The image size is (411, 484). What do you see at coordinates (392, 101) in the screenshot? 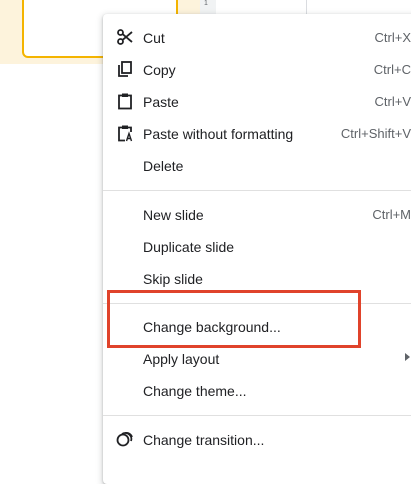
I see `shortcut-text: Ctrl+V` at bounding box center [392, 101].